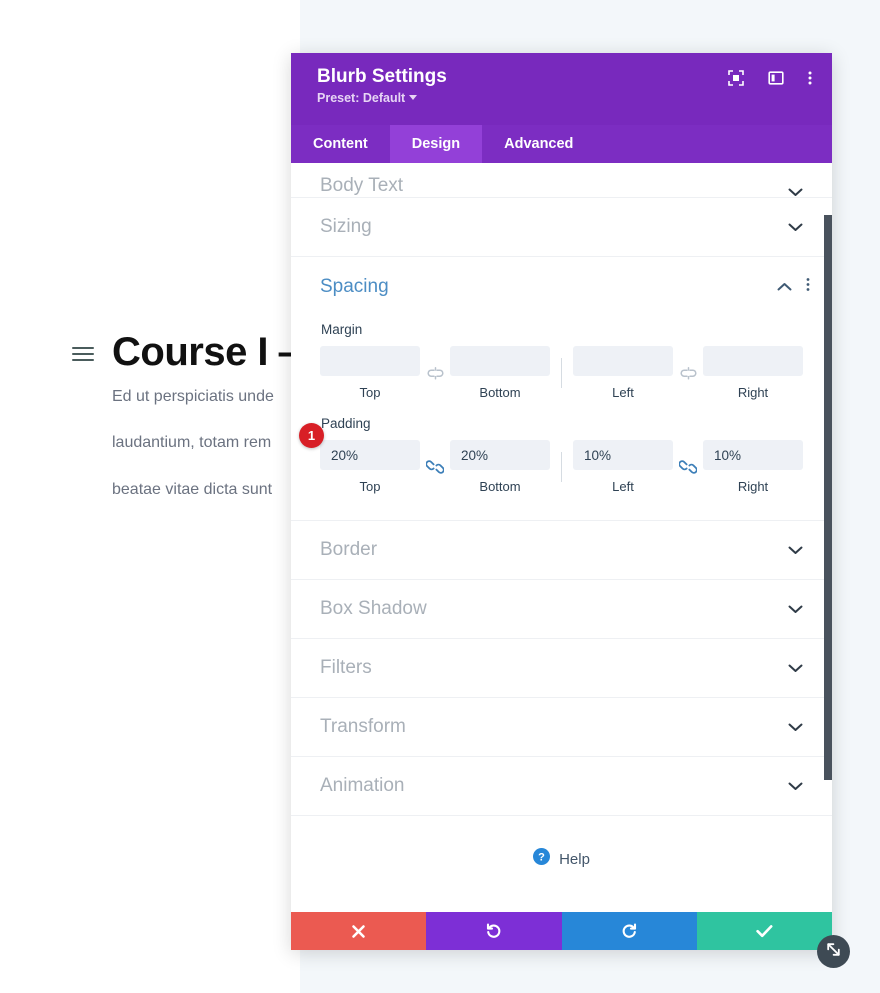 The width and height of the screenshot is (880, 993). I want to click on margin-top-input, so click(370, 361).